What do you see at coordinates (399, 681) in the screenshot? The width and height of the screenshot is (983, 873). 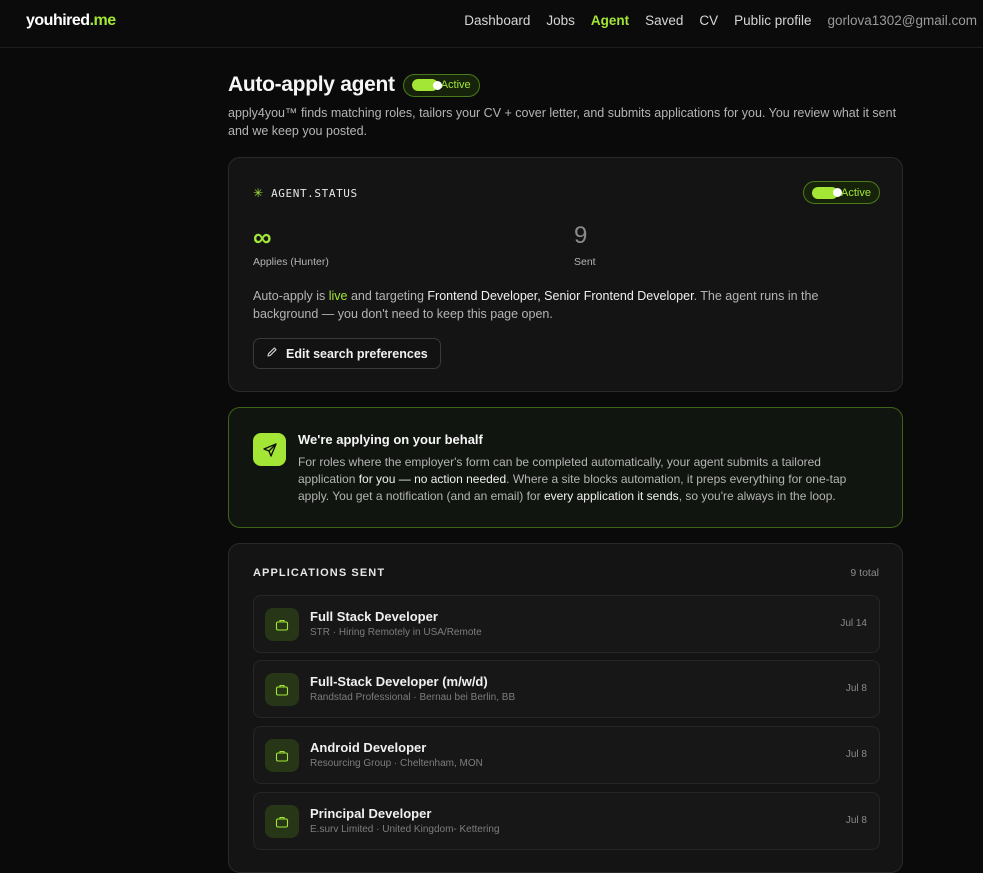 I see `application-title: Full-Stack Developer (m/w/d)` at bounding box center [399, 681].